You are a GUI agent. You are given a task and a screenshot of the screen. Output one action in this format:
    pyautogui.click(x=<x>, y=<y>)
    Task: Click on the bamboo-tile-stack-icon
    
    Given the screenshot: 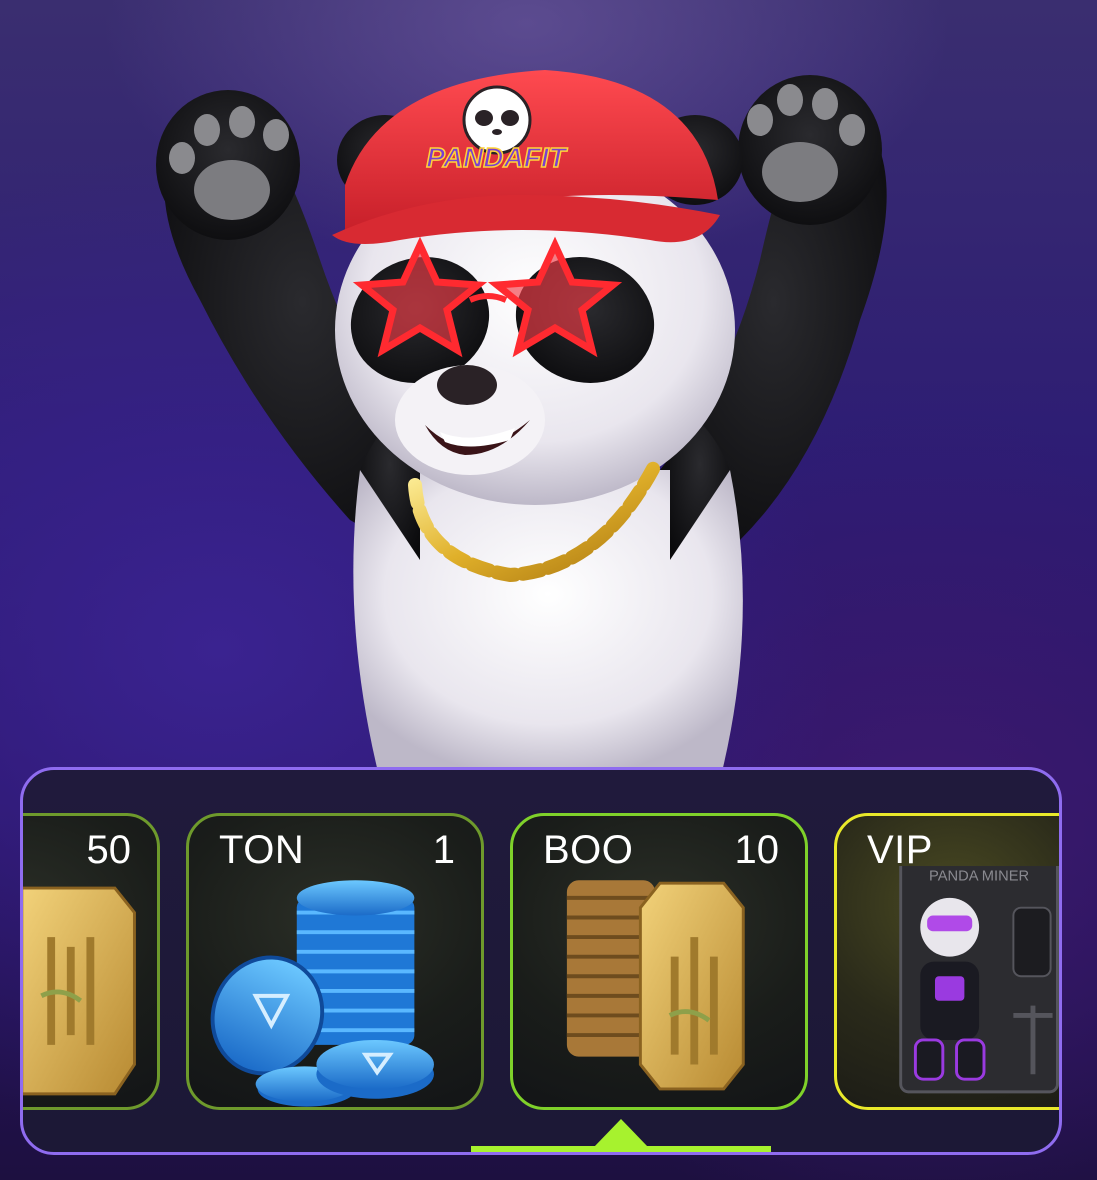 What is the action you would take?
    pyautogui.click(x=659, y=986)
    